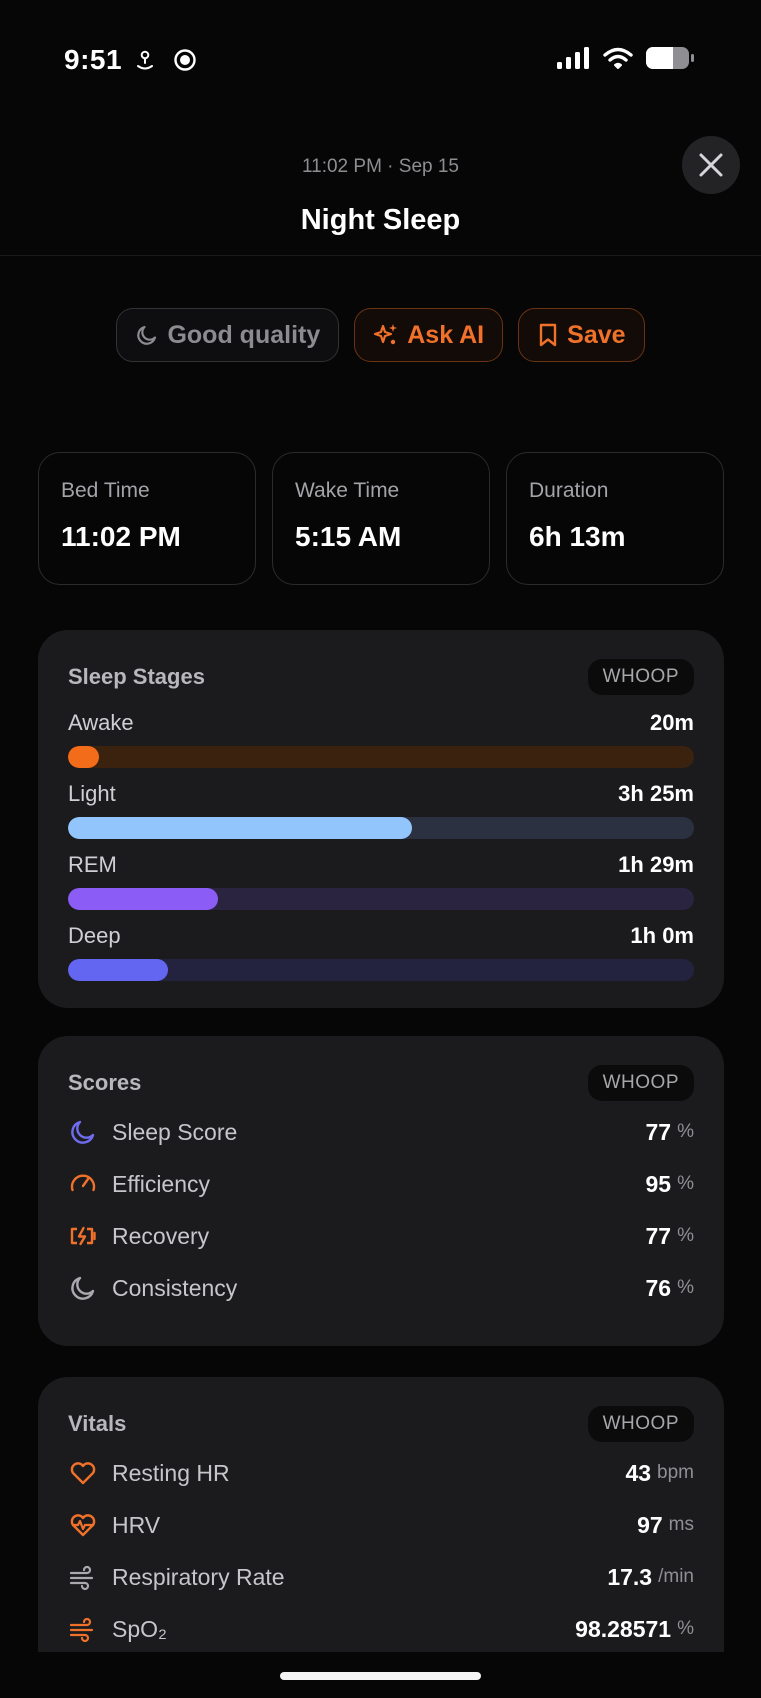 The height and width of the screenshot is (1698, 761). What do you see at coordinates (175, 1287) in the screenshot?
I see `metric-label: Consistency` at bounding box center [175, 1287].